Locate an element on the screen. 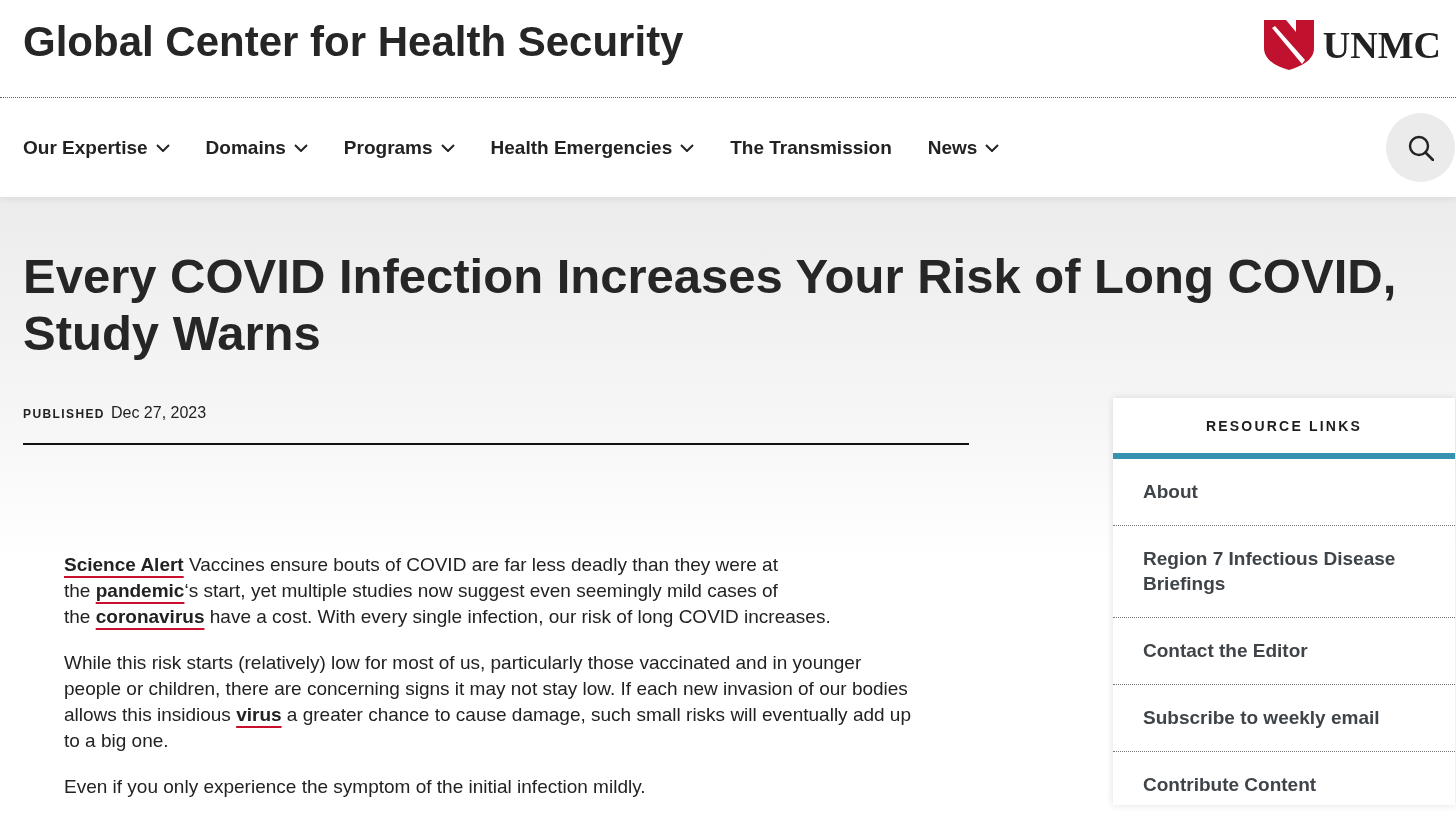 This screenshot has height=813, width=1456. published-label: PUBLISHED is located at coordinates (64, 414).